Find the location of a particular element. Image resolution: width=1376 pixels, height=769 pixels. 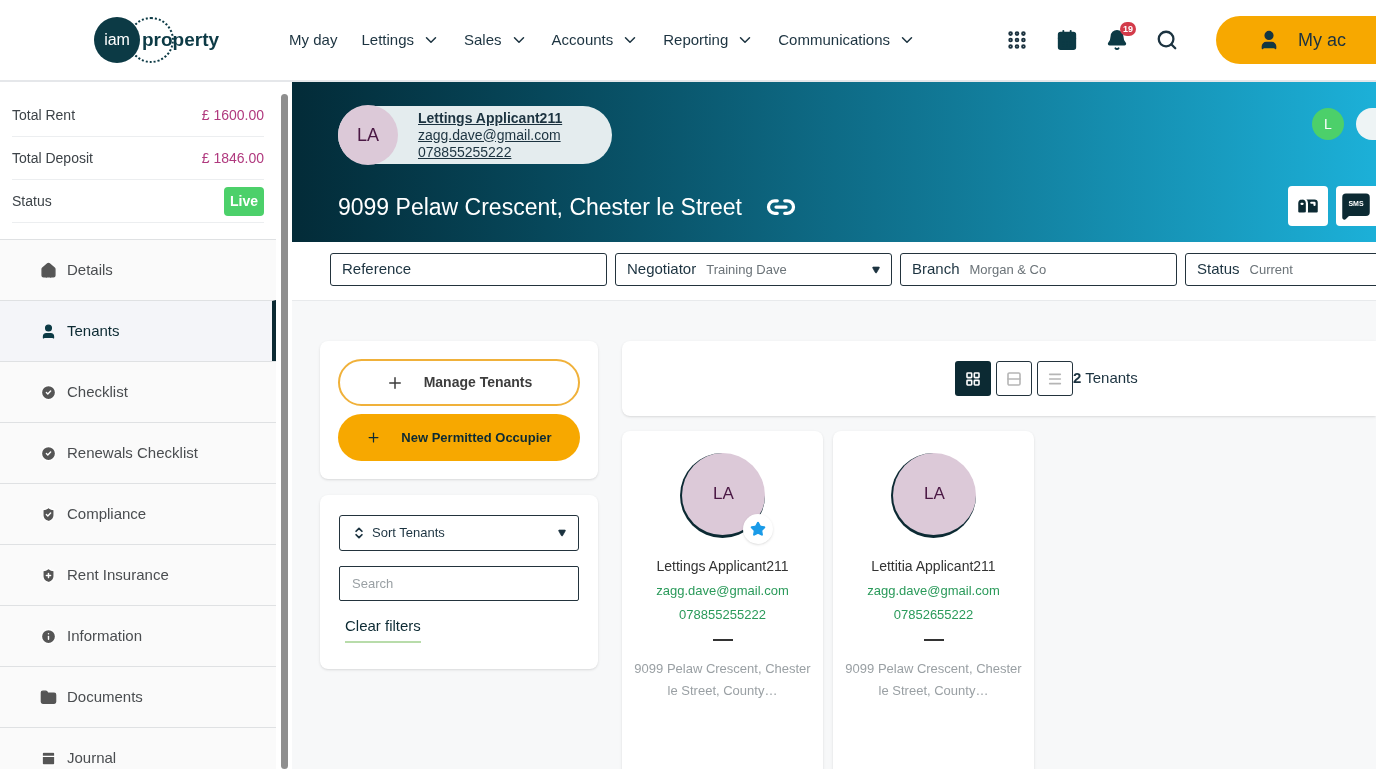

search-field: Search is located at coordinates (459, 583).